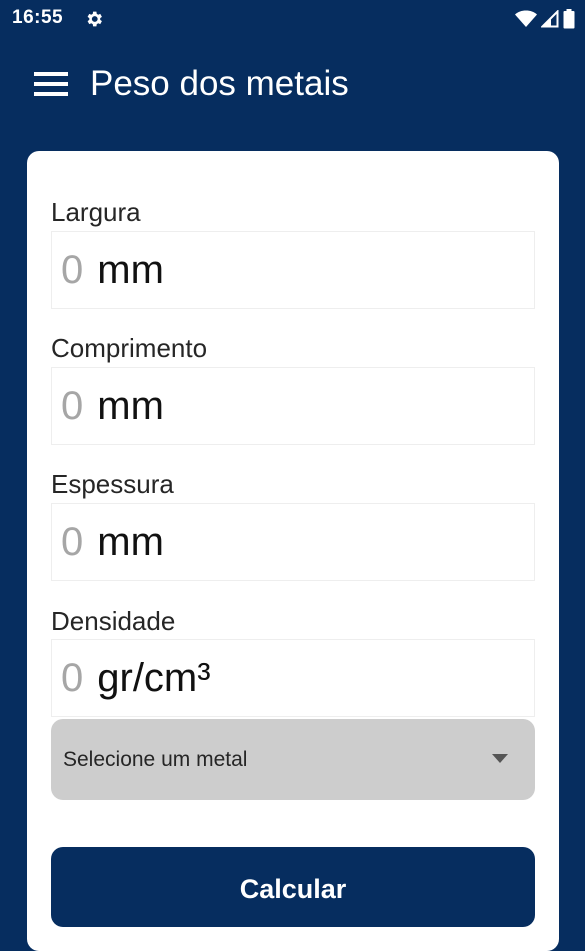  I want to click on battery-icon, so click(569, 19).